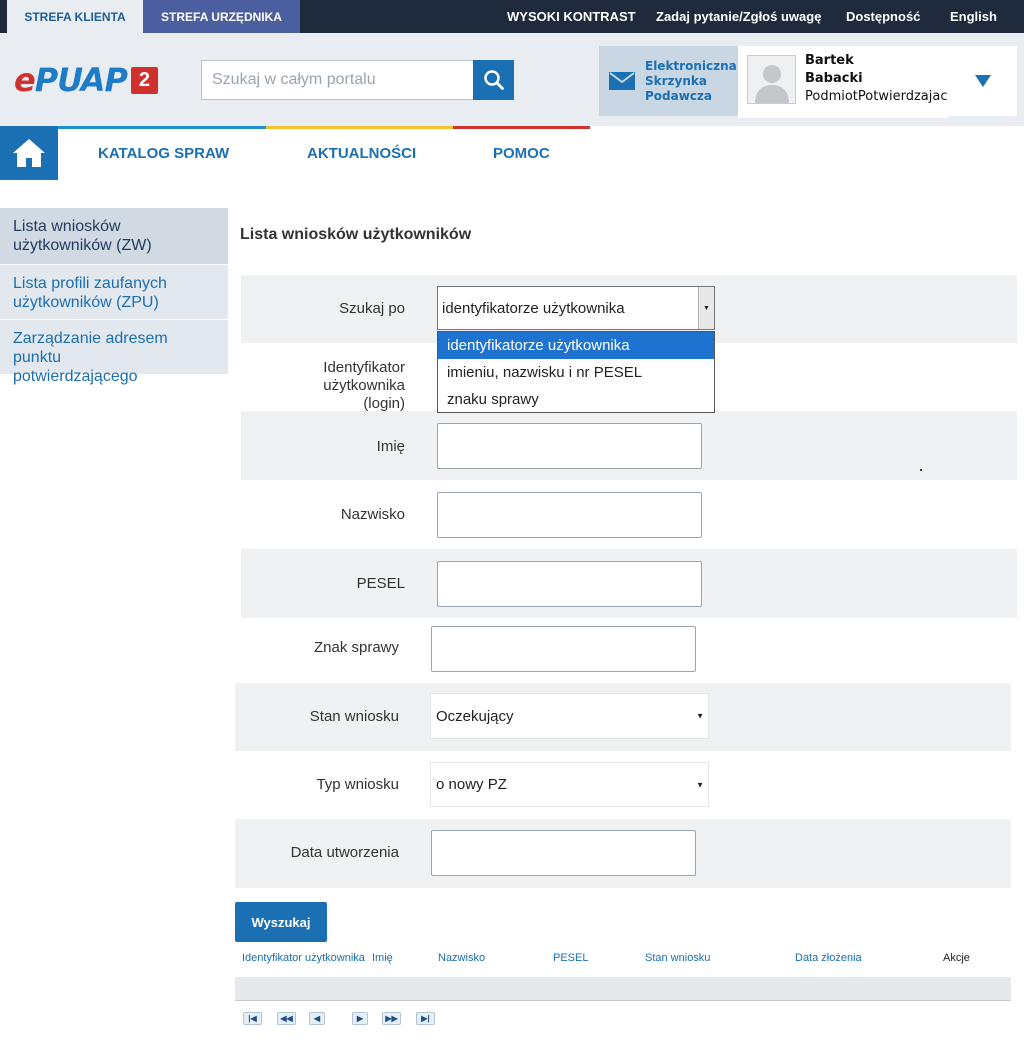  Describe the element at coordinates (281, 922) in the screenshot. I see `search-submit-button: Wyszukaj` at that location.